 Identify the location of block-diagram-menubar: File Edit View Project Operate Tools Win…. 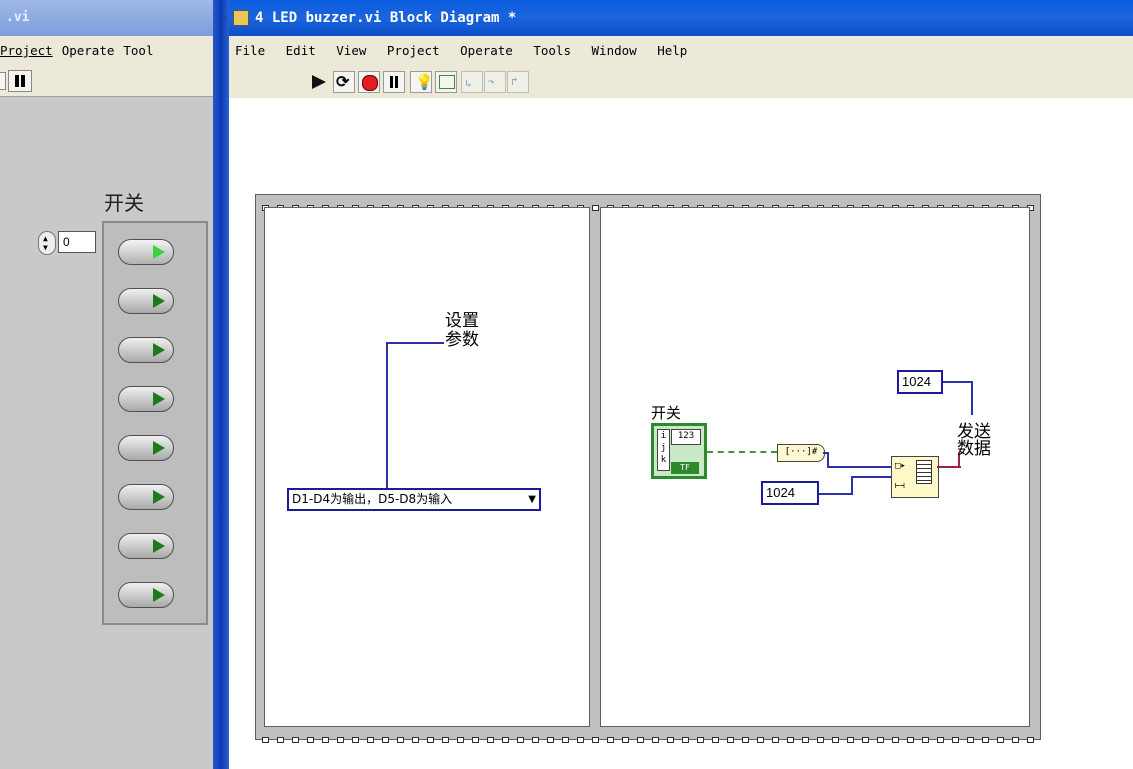
(681, 51).